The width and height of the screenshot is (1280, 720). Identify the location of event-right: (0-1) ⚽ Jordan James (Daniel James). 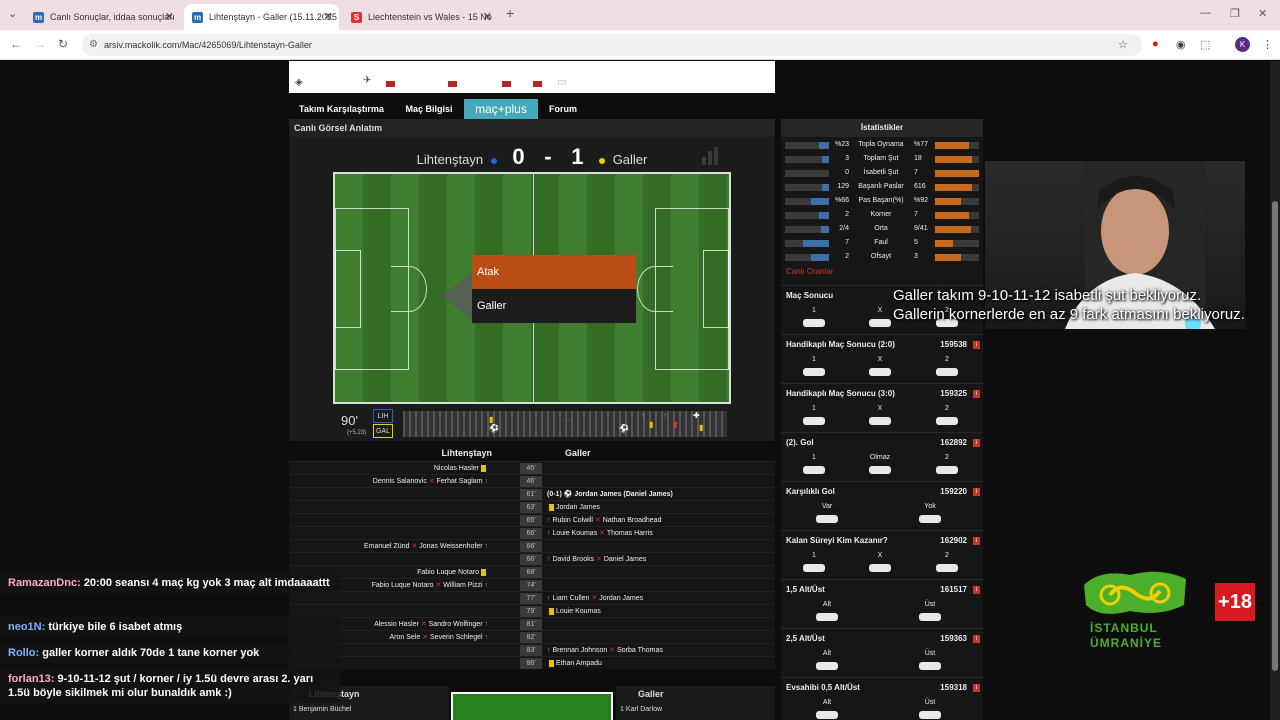
(610, 494).